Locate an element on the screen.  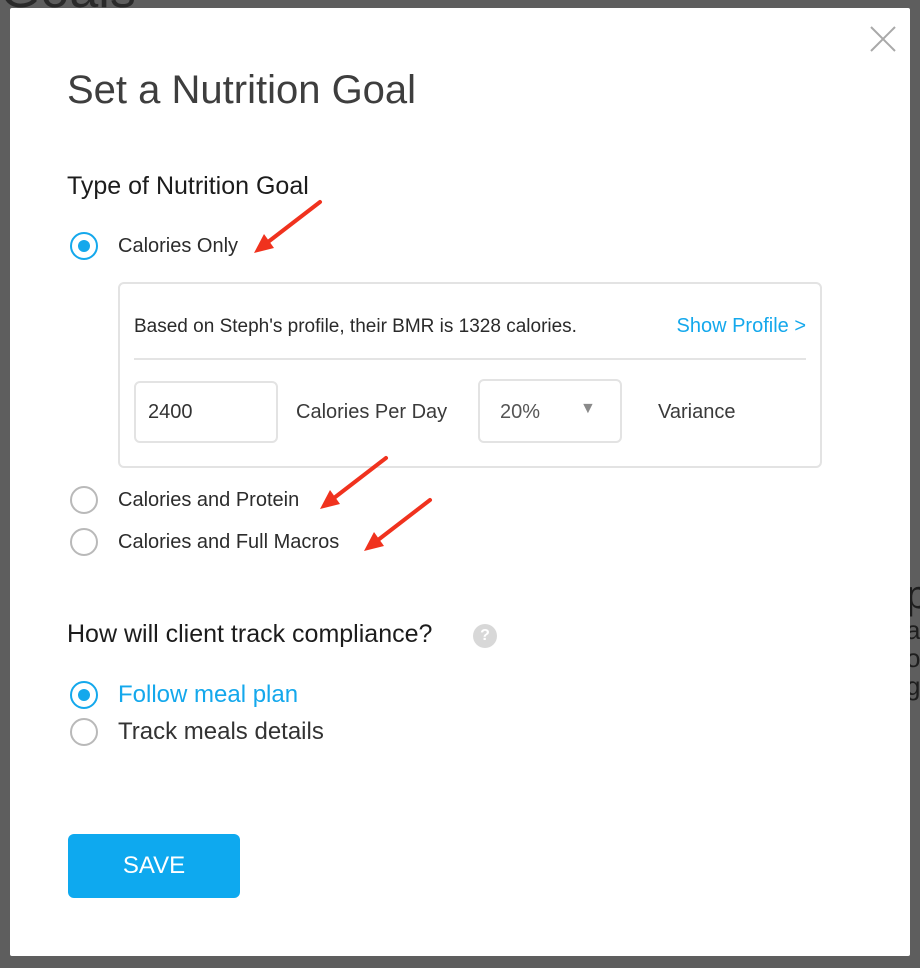
calories-per-day-label: Calories Per Day is located at coordinates (372, 412).